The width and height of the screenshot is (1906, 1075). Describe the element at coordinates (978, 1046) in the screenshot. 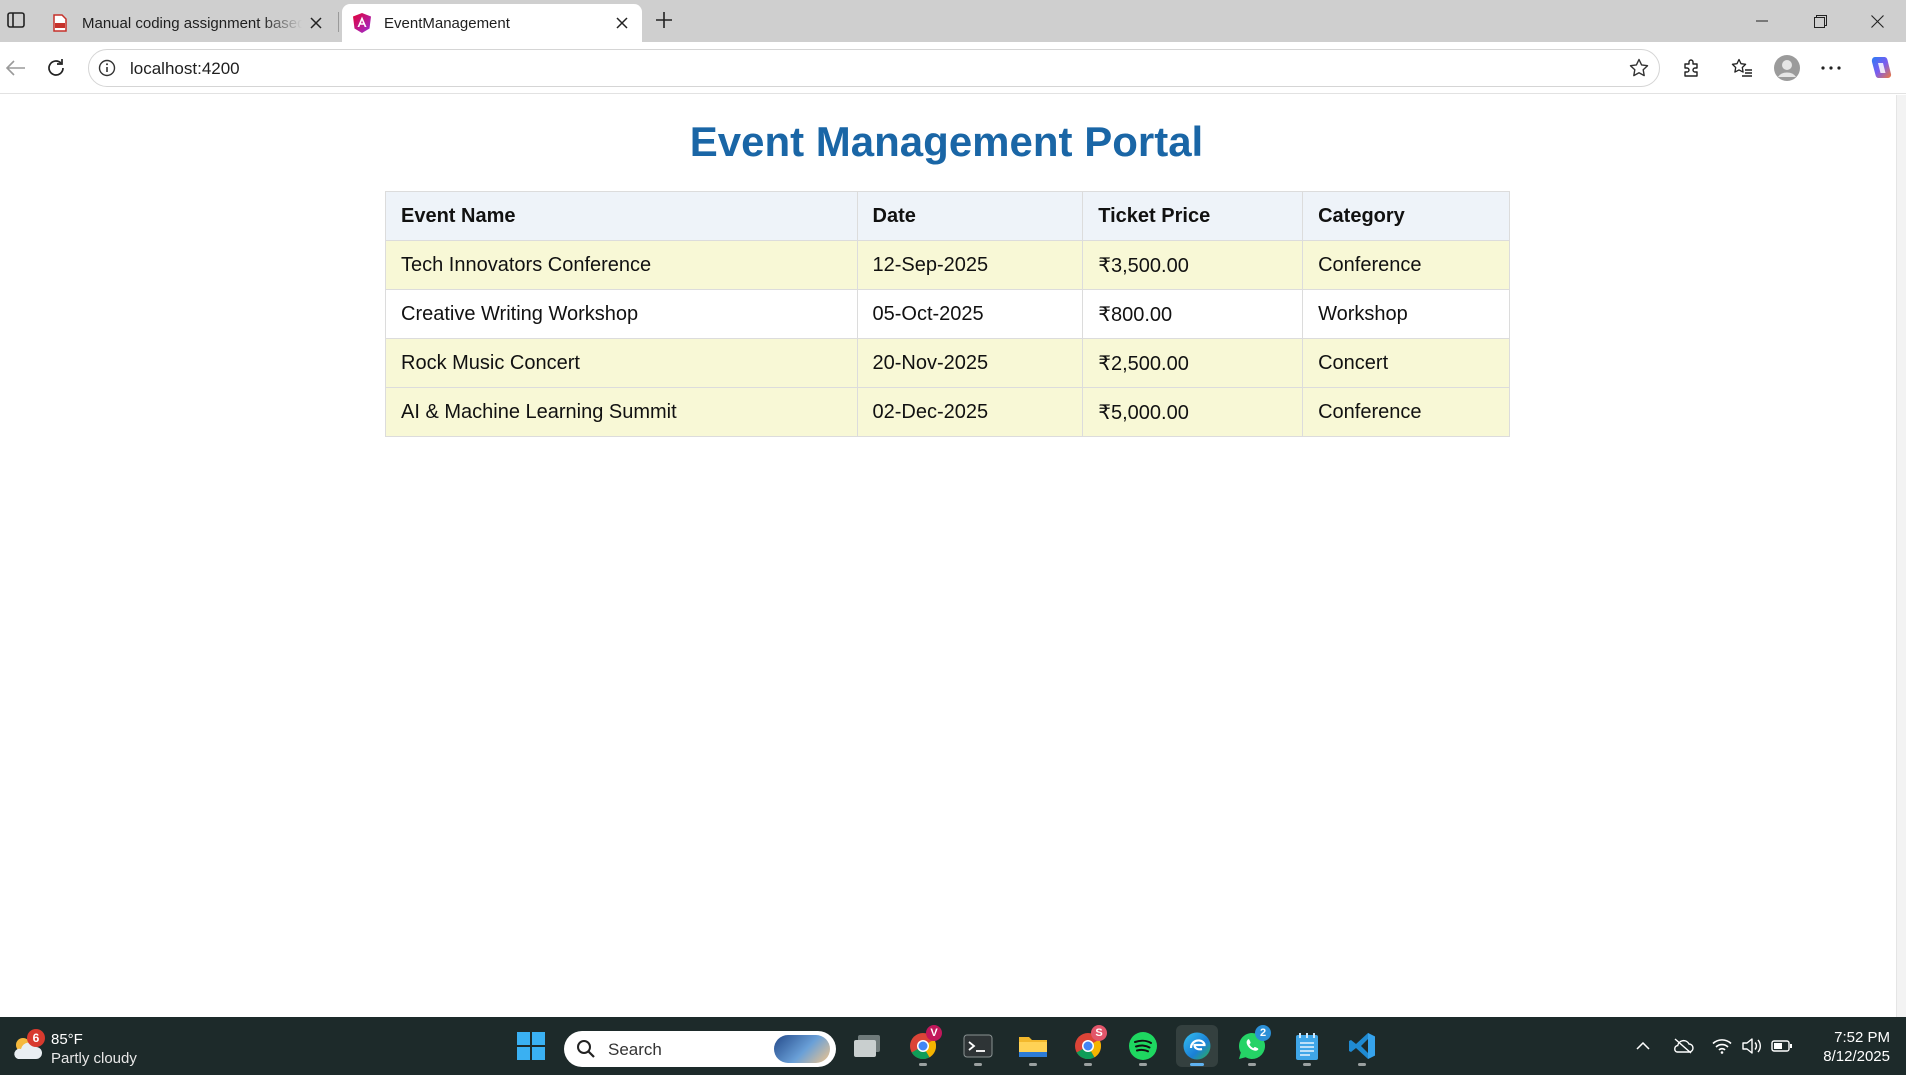

I see `taskbar-app-terminal` at that location.